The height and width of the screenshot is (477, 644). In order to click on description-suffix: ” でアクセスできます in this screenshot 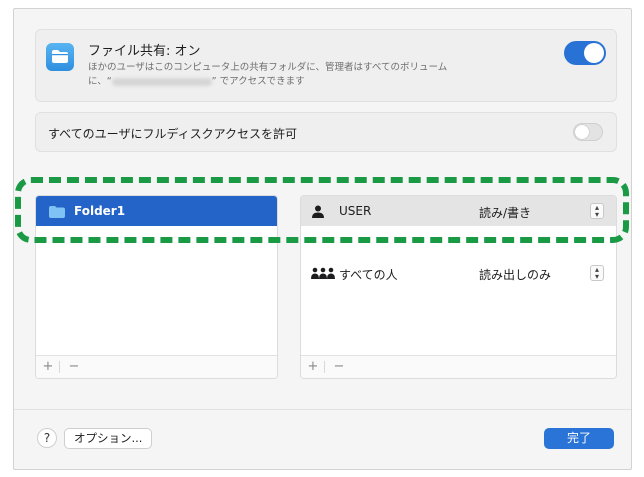, I will do `click(258, 81)`.